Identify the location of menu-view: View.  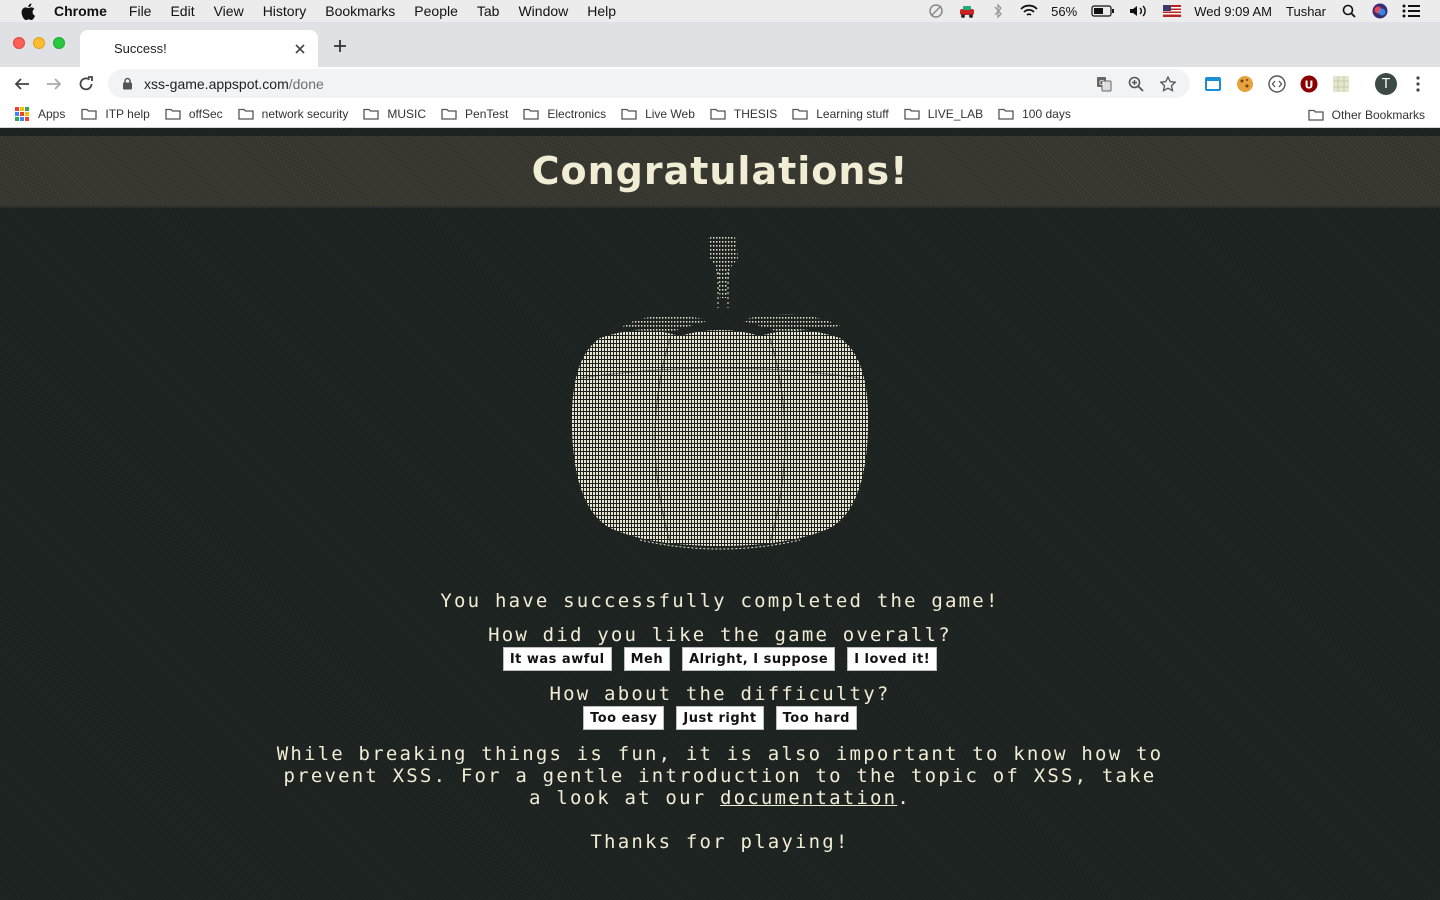
(229, 11).